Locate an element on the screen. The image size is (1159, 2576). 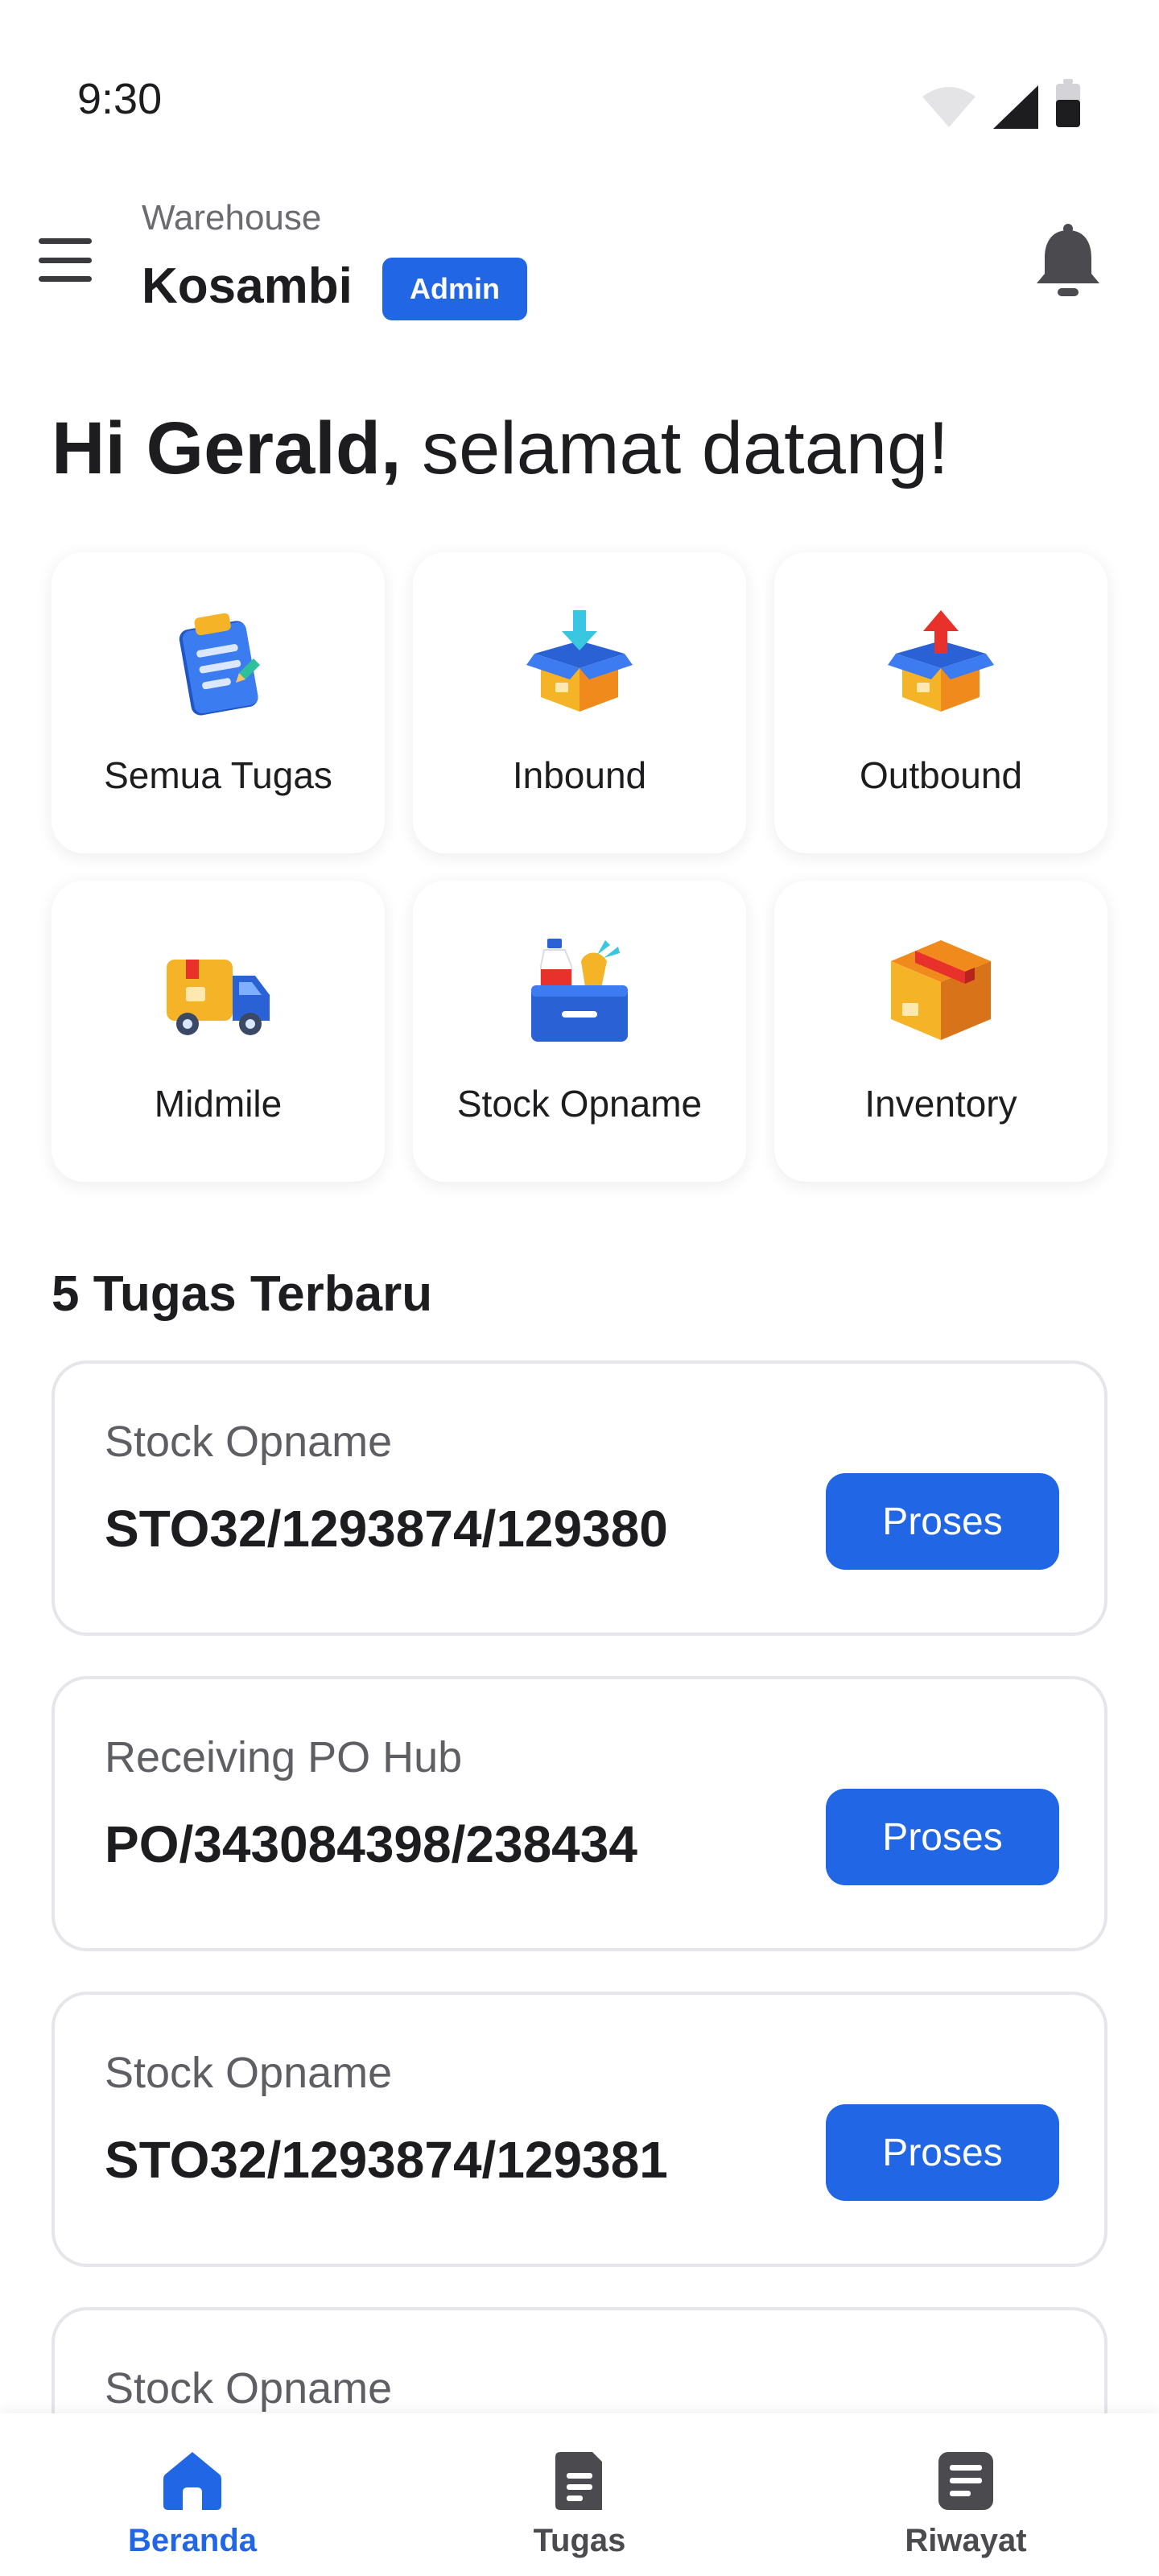
stock-opname-box-icon is located at coordinates (579, 990).